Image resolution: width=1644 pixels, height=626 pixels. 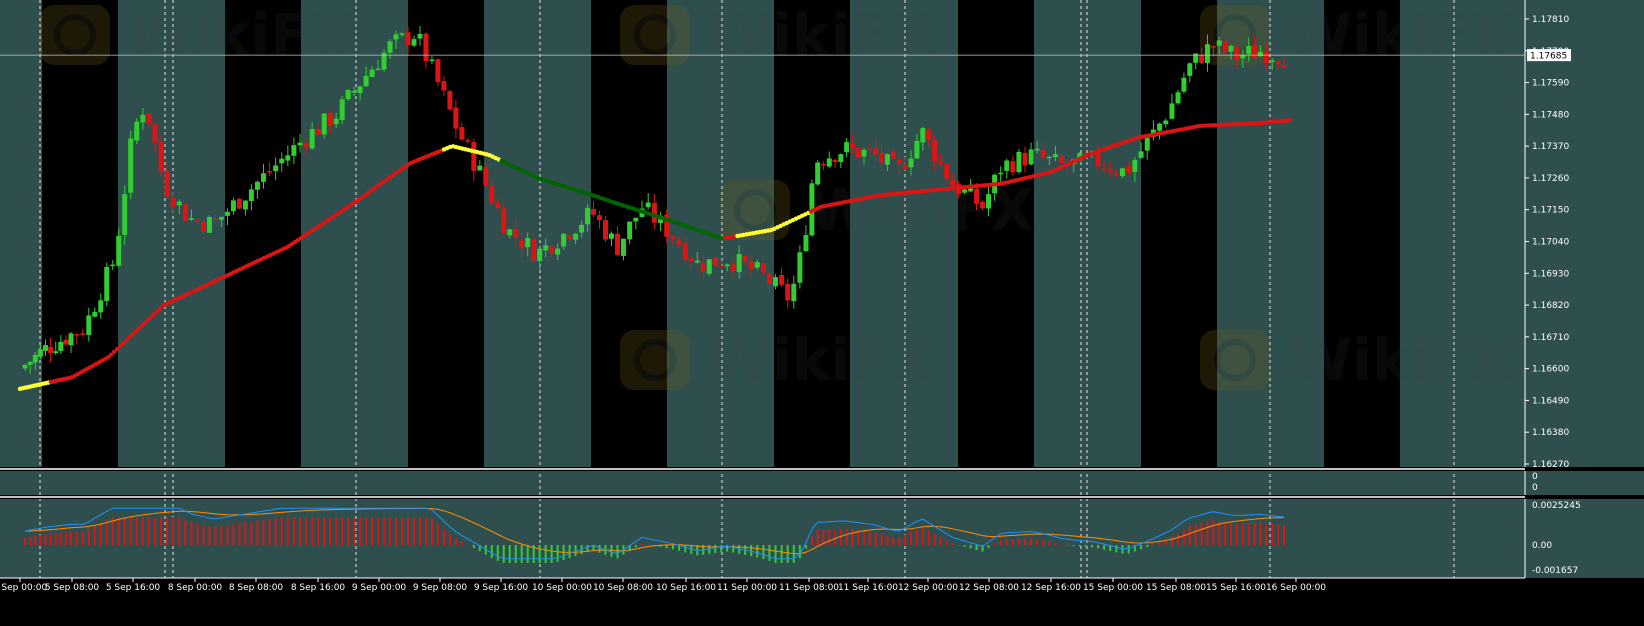 What do you see at coordinates (623, 588) in the screenshot?
I see `time-tick-label: 10 Sep 08:00` at bounding box center [623, 588].